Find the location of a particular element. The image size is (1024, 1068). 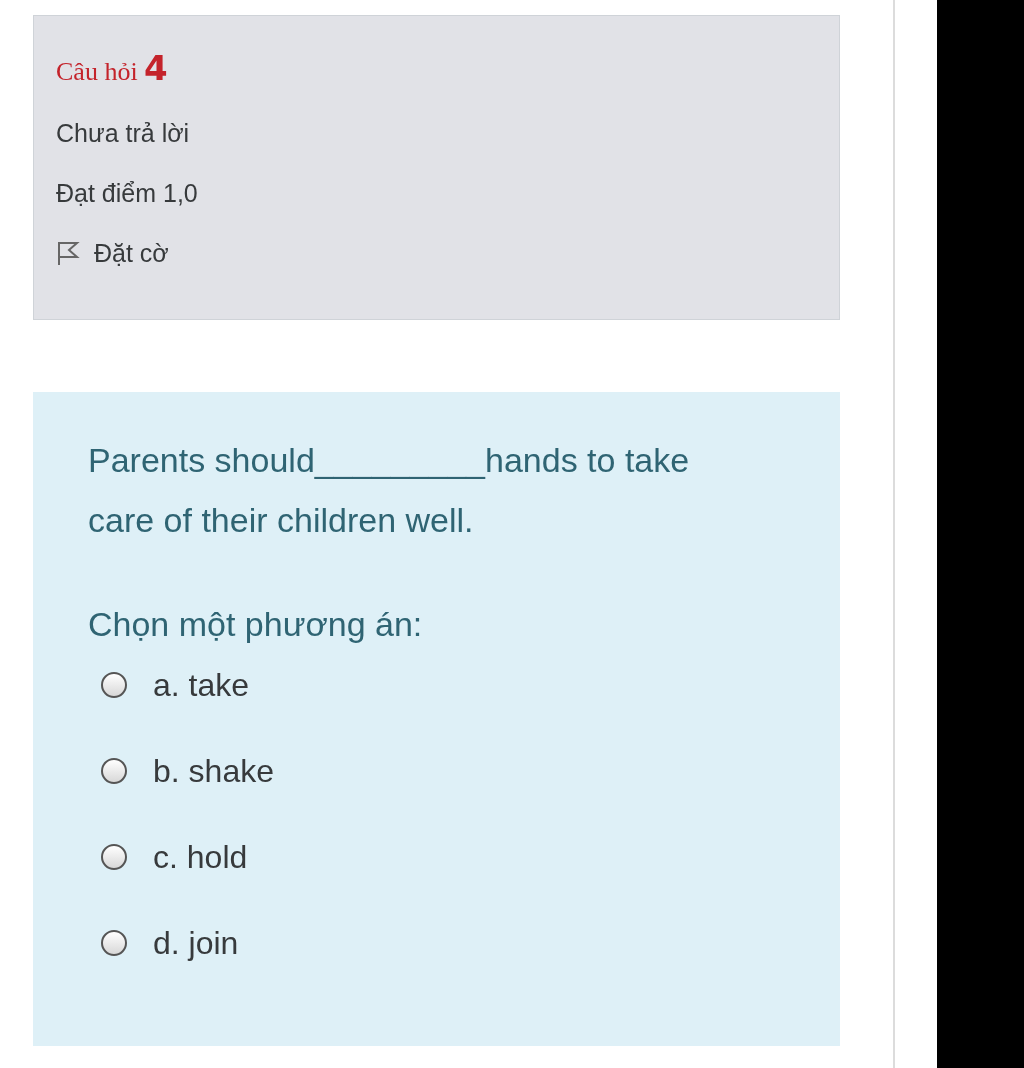

question-number: Câu hỏi 4 is located at coordinates (112, 70).